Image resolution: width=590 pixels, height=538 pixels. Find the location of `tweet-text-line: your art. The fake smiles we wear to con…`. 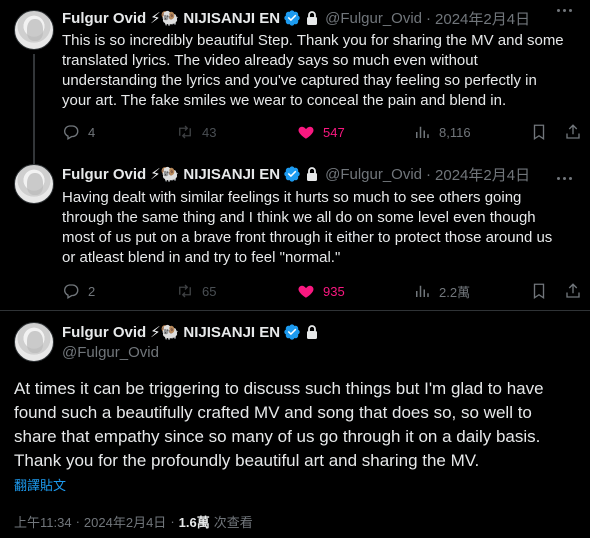

tweet-text-line: your art. The fake smiles we wear to con… is located at coordinates (284, 100).